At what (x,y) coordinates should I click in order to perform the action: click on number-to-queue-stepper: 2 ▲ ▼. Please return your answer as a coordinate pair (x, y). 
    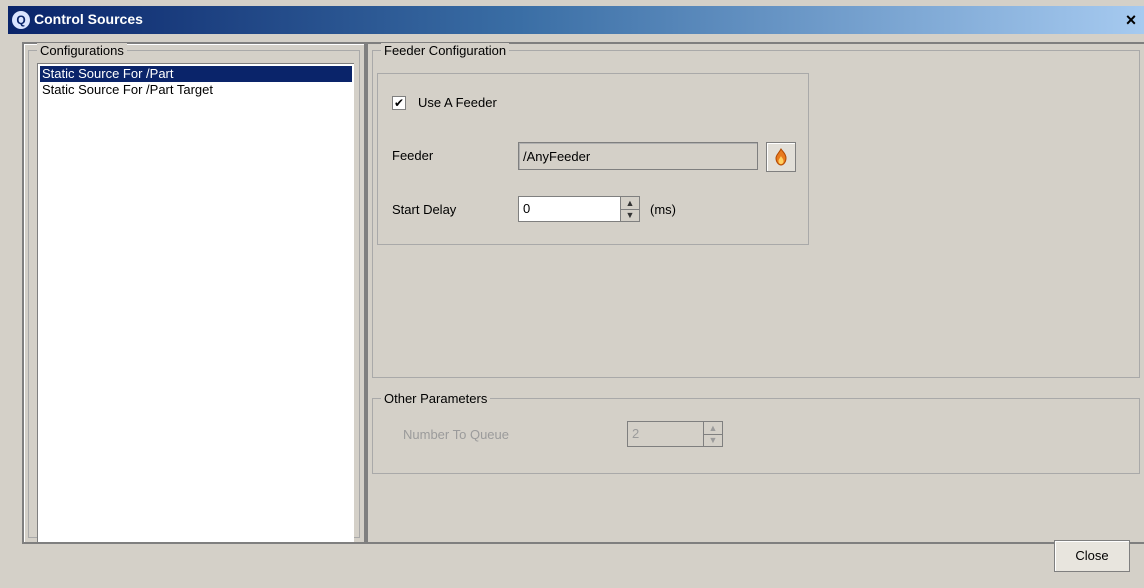
    Looking at the image, I should click on (675, 434).